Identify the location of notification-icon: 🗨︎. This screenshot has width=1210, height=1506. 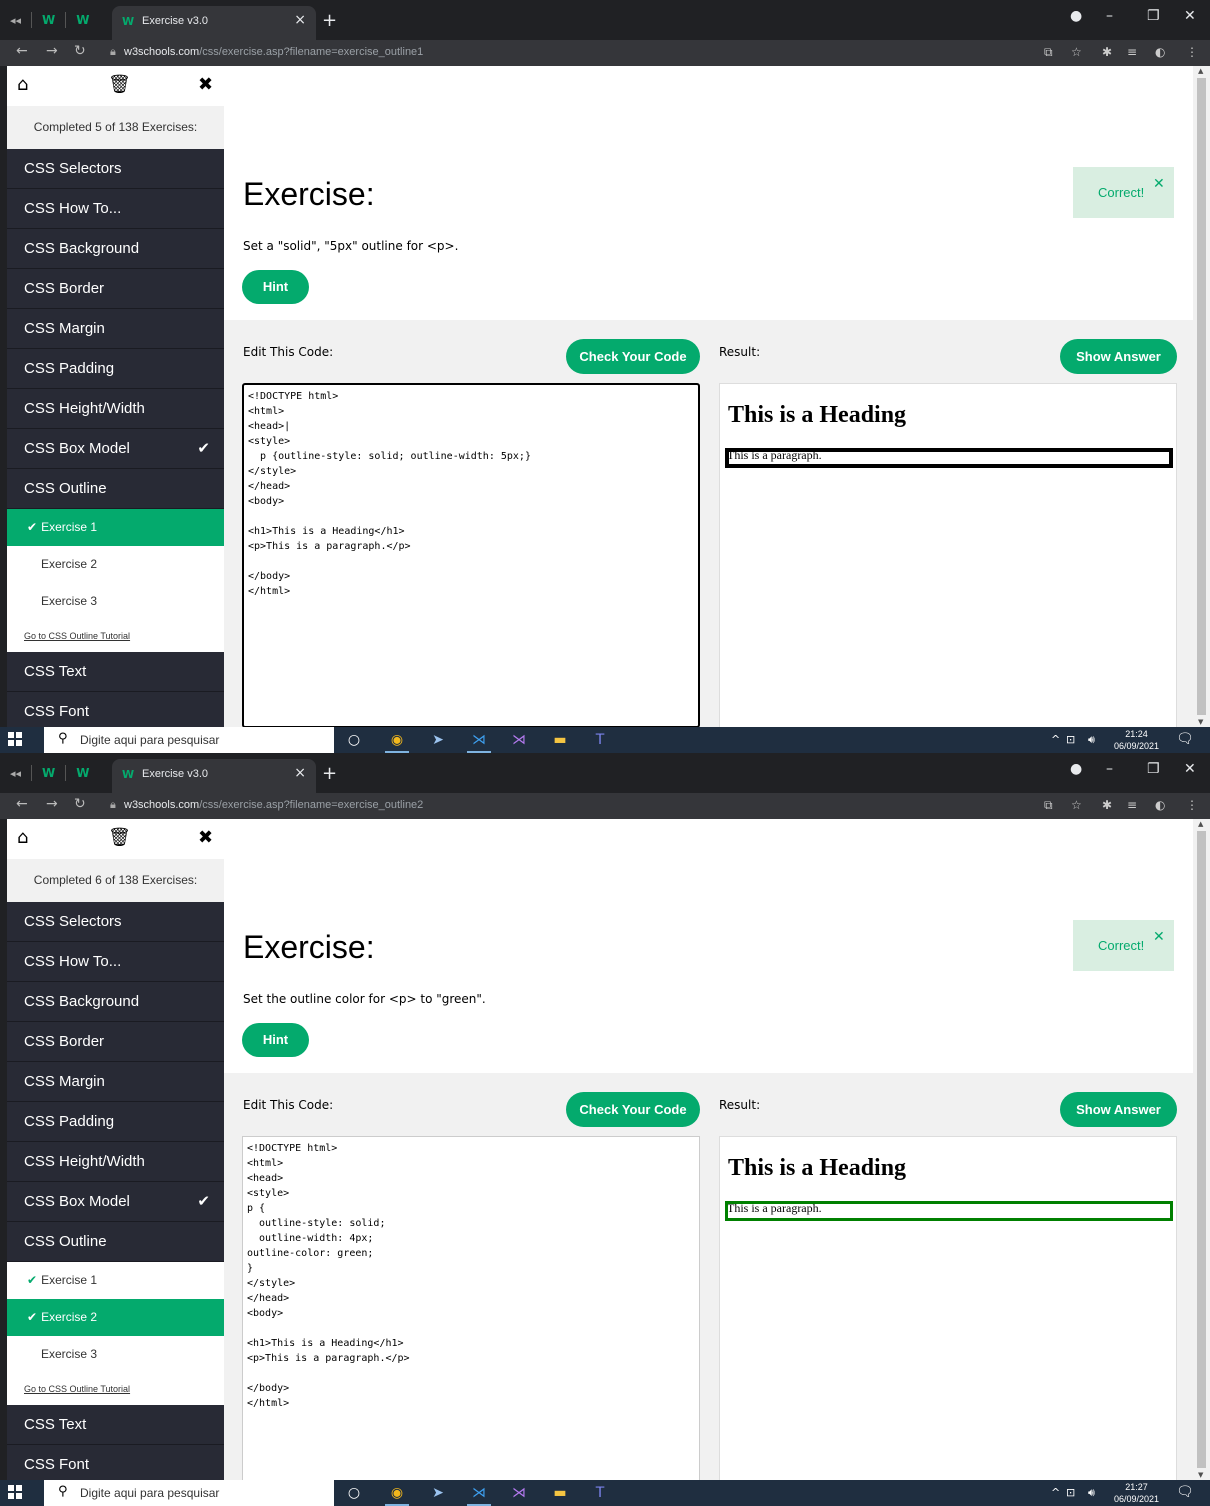
(1185, 1492).